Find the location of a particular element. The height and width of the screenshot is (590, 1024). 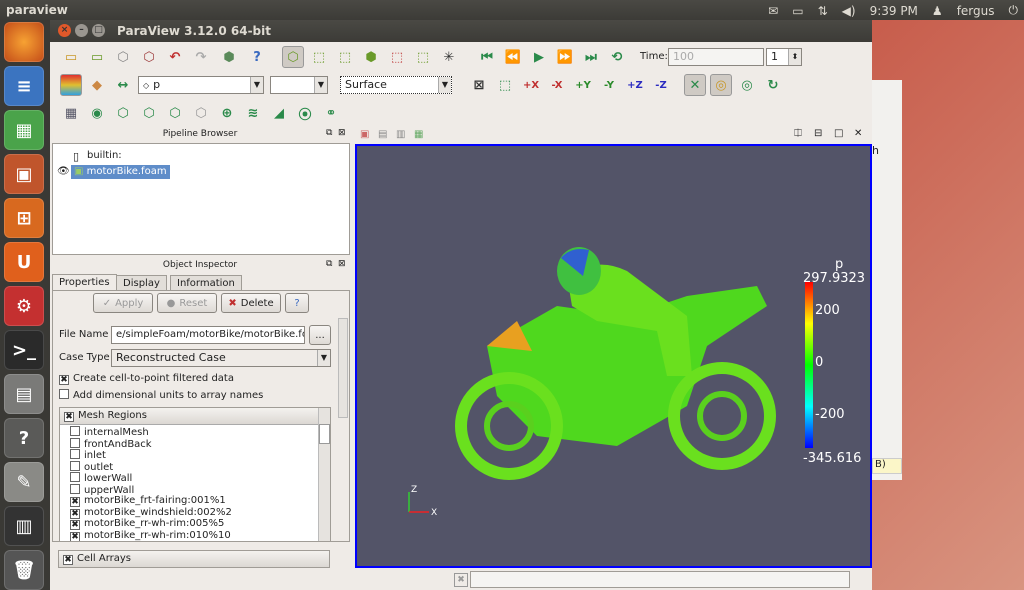

play-icon: ▶ is located at coordinates (539, 57).